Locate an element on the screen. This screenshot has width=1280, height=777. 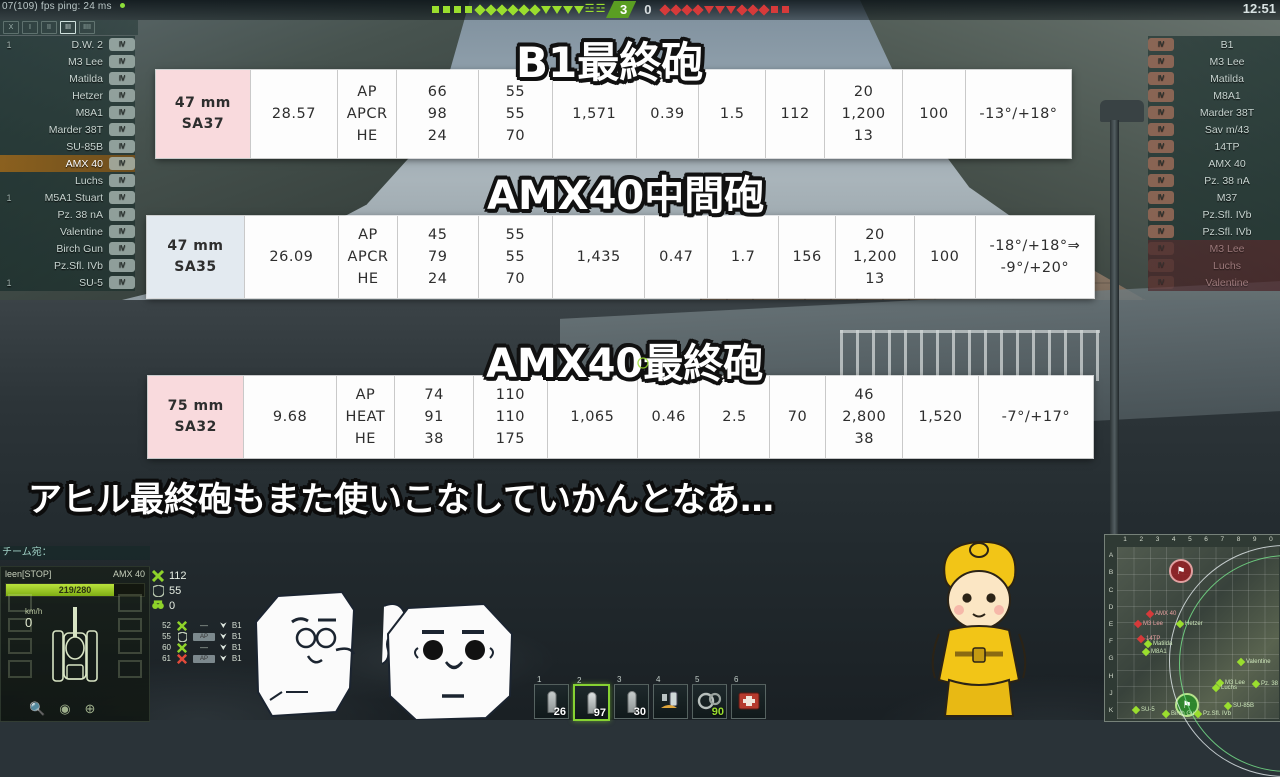
section-heading-2: AMX40中間砲 is located at coordinates (626, 196).